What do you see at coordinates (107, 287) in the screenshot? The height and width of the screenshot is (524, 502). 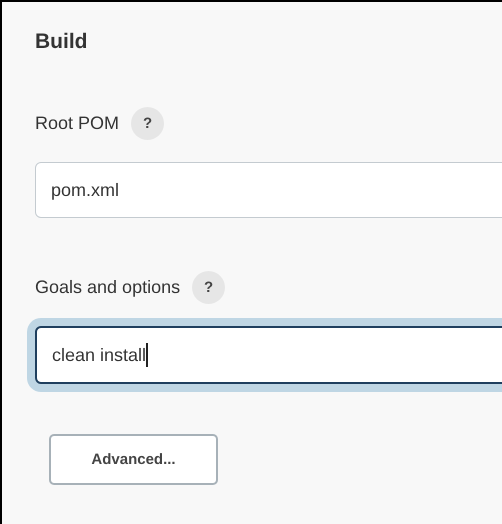 I see `field-label: Goals and options` at bounding box center [107, 287].